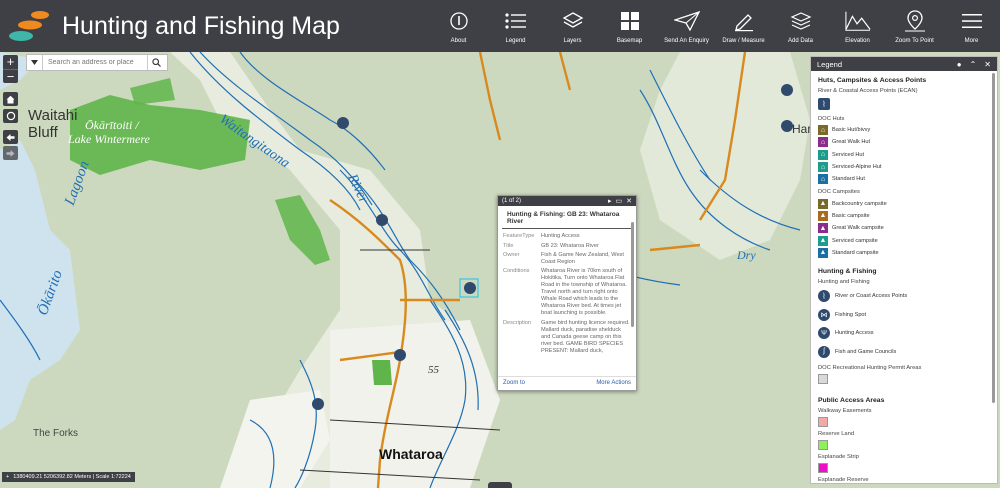 Image resolution: width=1000 pixels, height=488 pixels. What do you see at coordinates (838, 456) in the screenshot?
I see `legend-item-label: Esplanade Strip` at bounding box center [838, 456].